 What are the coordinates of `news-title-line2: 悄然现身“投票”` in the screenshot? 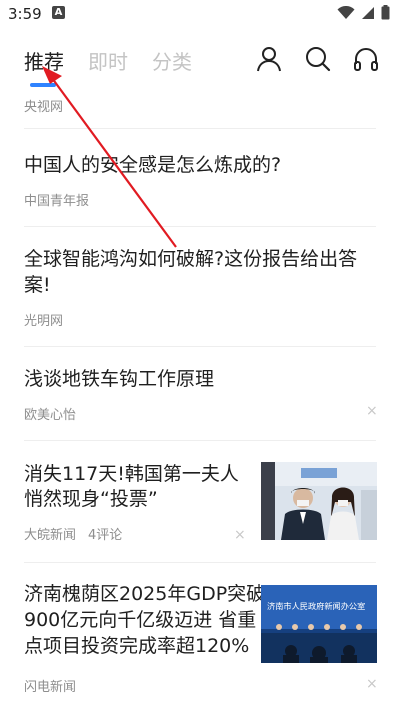 It's located at (91, 499).